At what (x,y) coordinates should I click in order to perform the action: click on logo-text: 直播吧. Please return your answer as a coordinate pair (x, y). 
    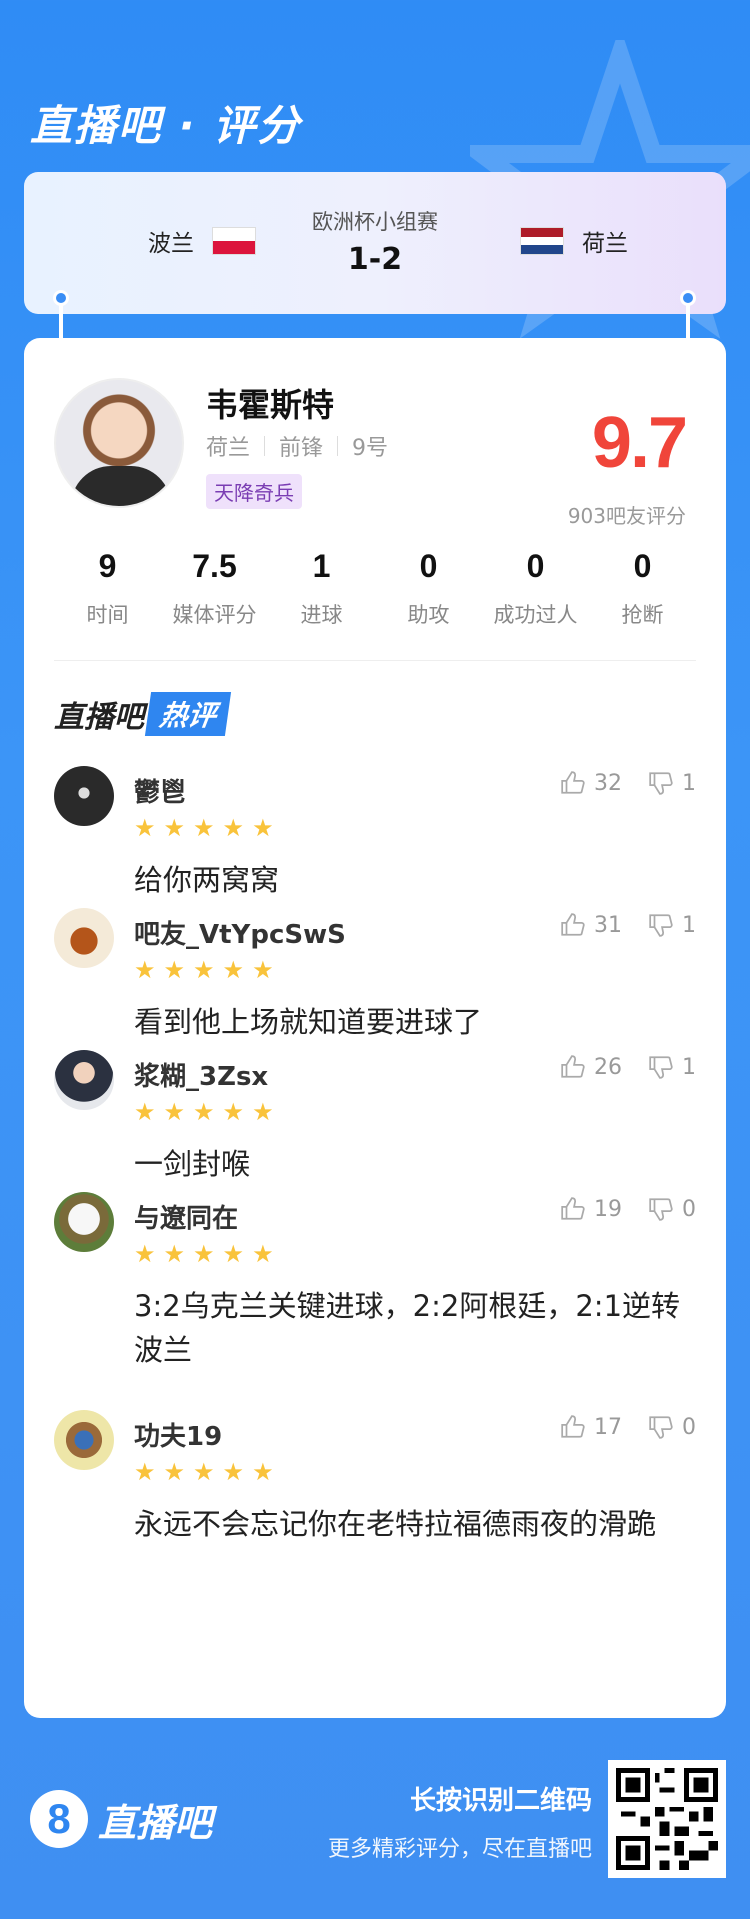
    Looking at the image, I should click on (155, 1822).